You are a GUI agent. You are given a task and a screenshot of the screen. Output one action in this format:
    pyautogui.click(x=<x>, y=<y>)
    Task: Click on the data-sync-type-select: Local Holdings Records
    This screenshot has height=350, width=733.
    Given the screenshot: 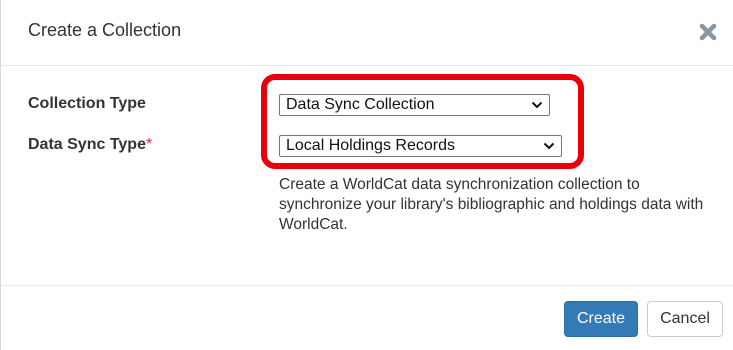 What is the action you would take?
    pyautogui.click(x=420, y=146)
    